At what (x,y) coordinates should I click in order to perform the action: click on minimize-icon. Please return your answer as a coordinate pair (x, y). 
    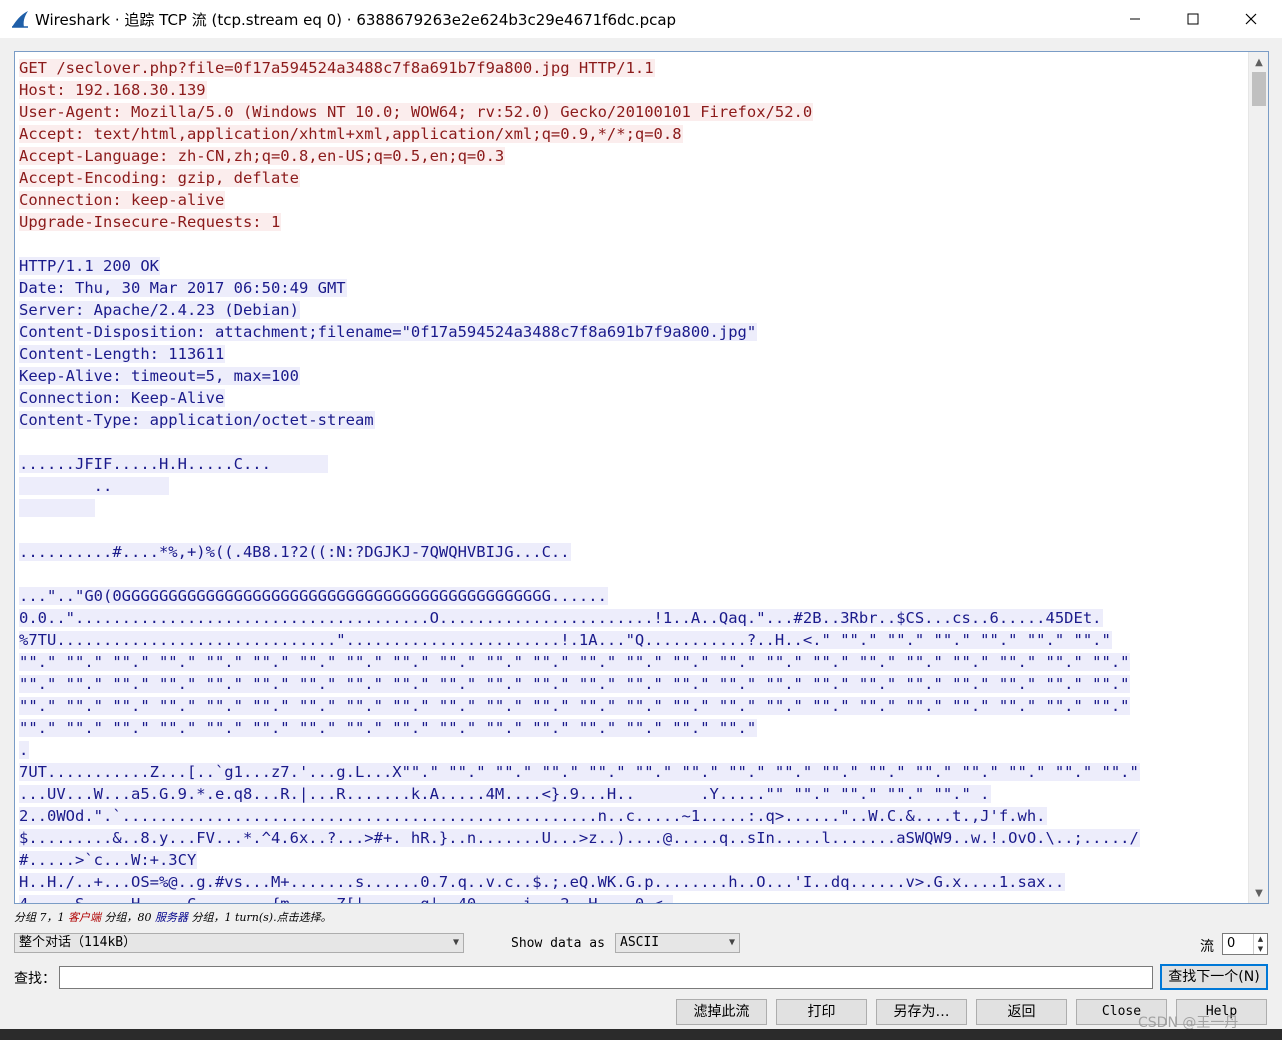
    Looking at the image, I should click on (1135, 19).